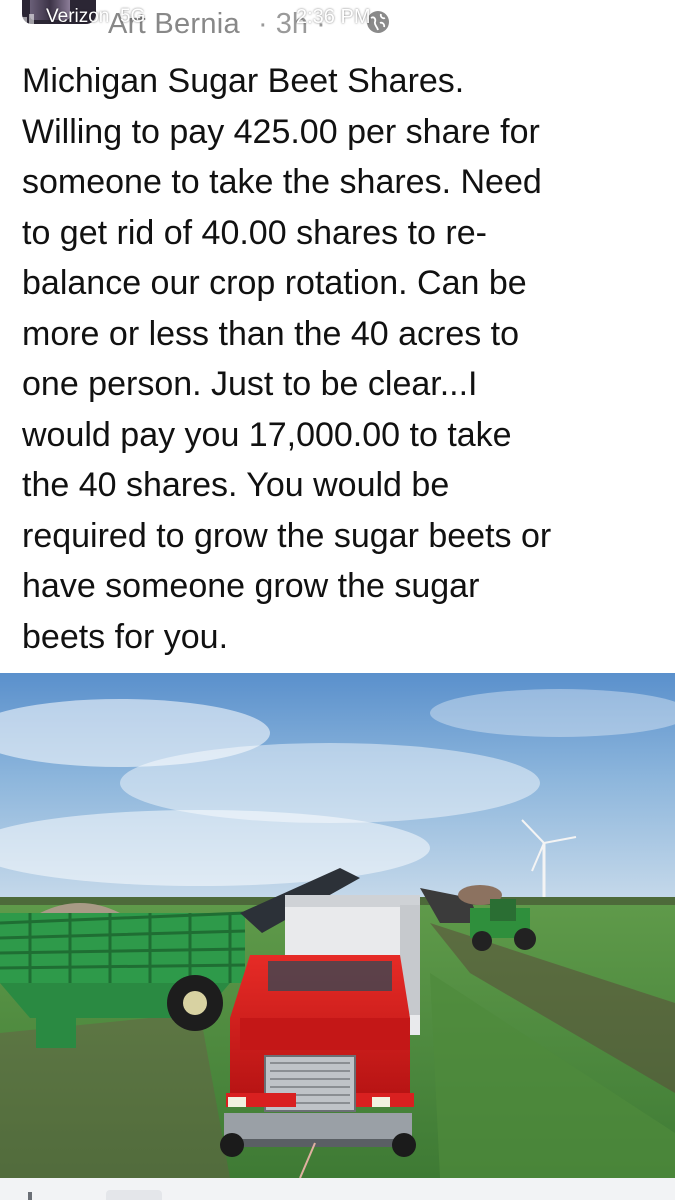 Image resolution: width=675 pixels, height=1200 pixels. I want to click on carrier-label: Verizon 5G, so click(96, 16).